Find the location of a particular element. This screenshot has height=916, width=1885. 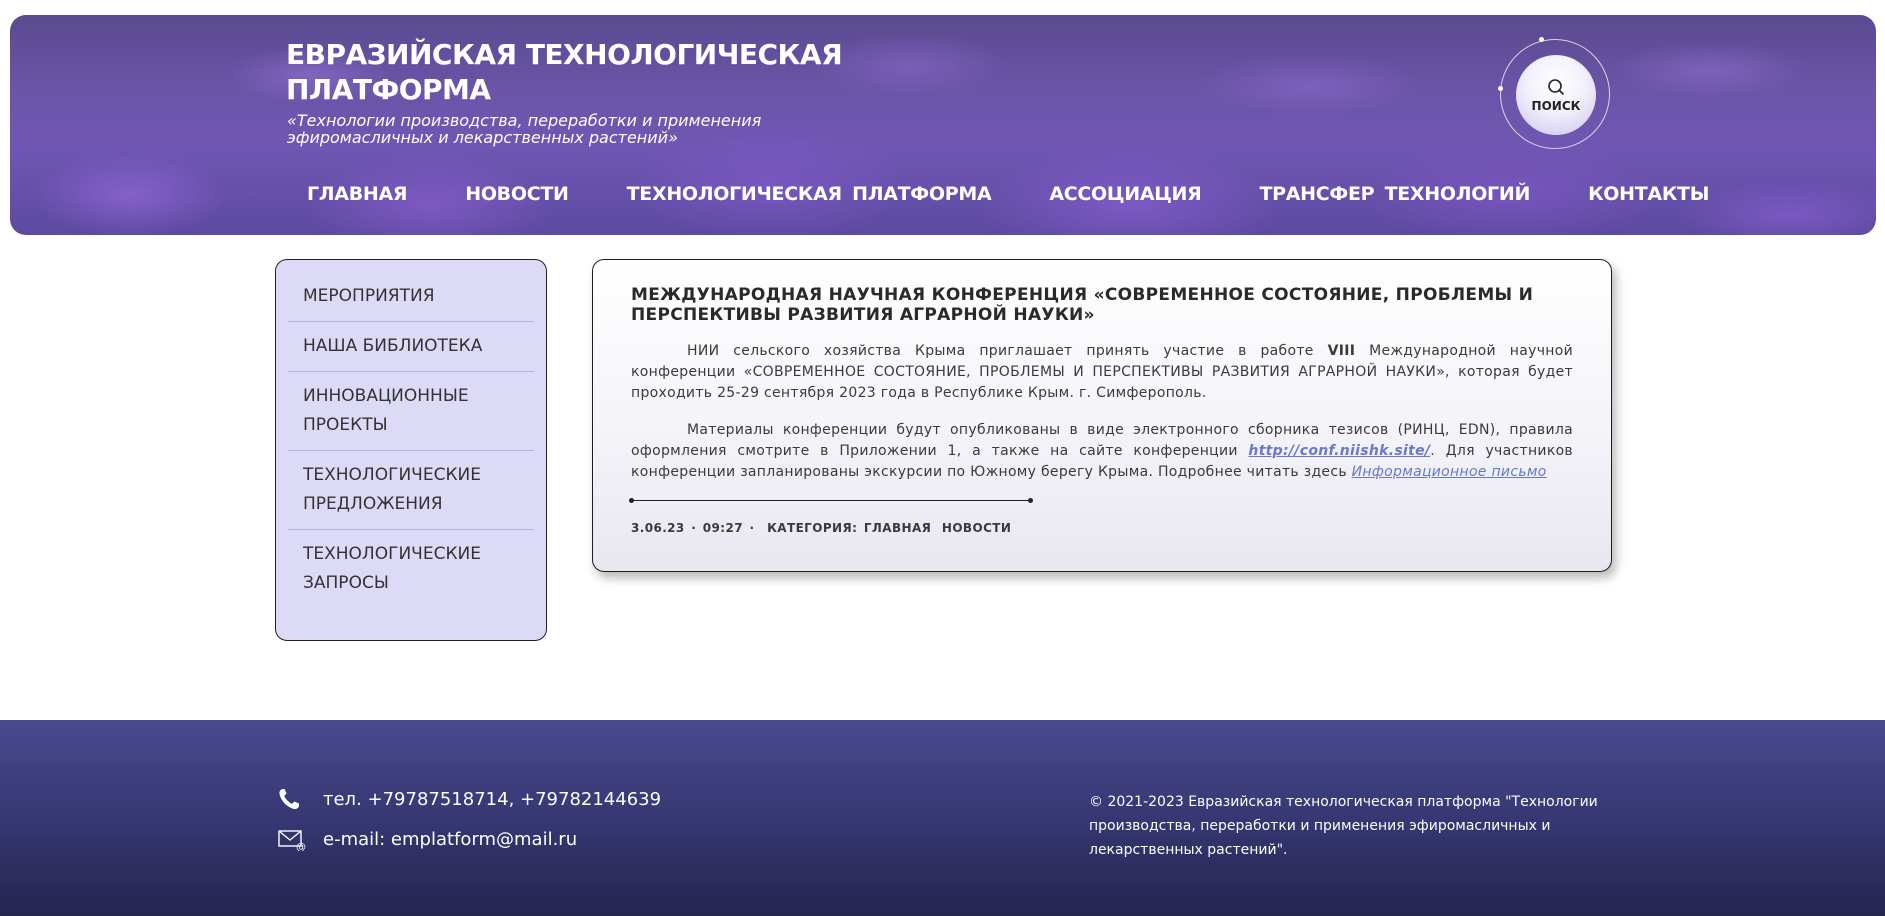

nav-item-tech-platform: ТЕХНОЛОГИЧЕСКАЯ ПЛАТФОРМА is located at coordinates (809, 194).